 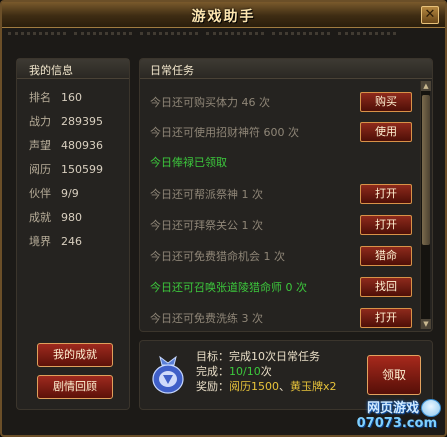 What do you see at coordinates (426, 324) in the screenshot?
I see `scroll-down-icon: ▼` at bounding box center [426, 324].